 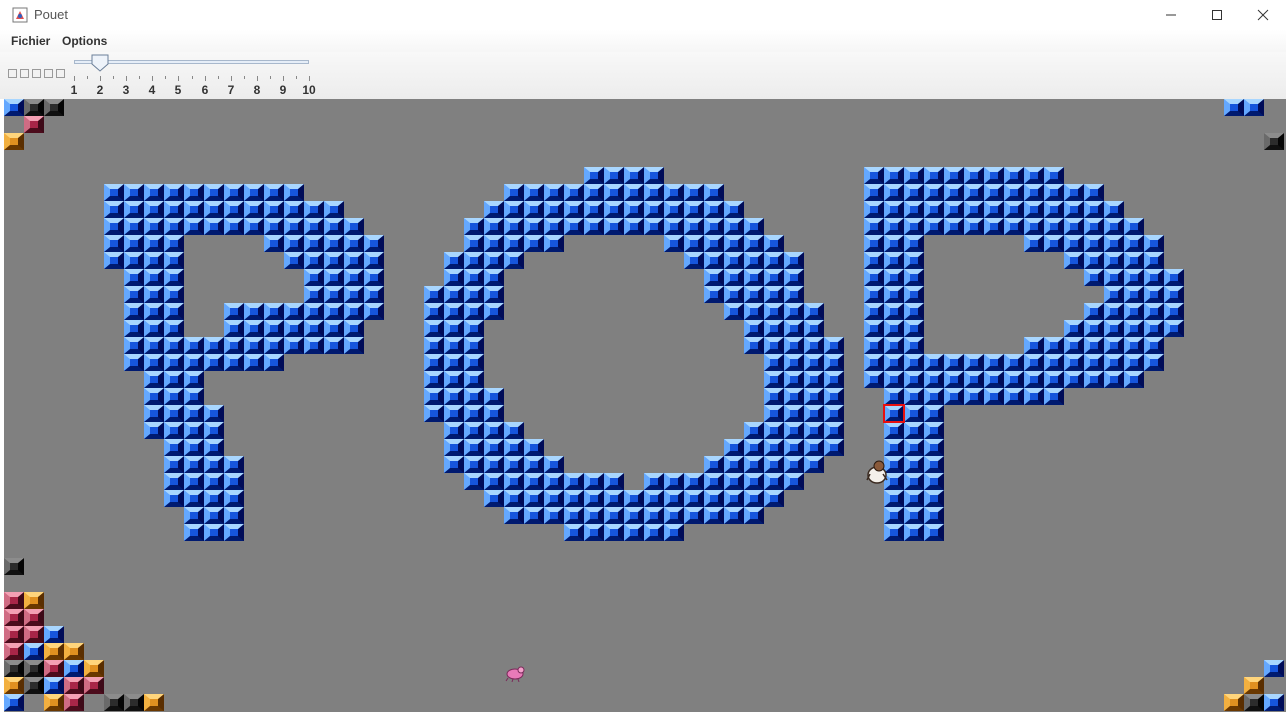 I want to click on speed-slider-thumb, so click(x=100, y=63).